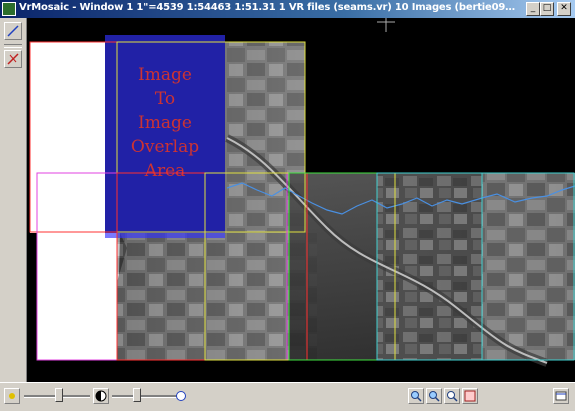 The image size is (575, 411). I want to click on zoom-window-icon, so click(452, 396).